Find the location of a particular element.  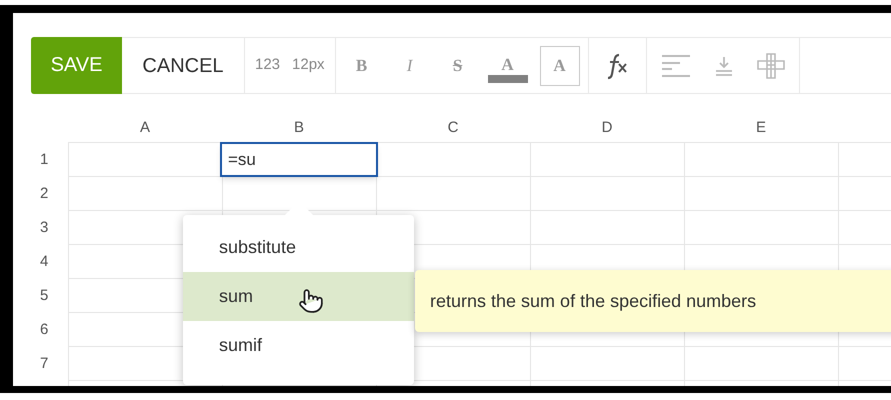

hand-cursor-icon is located at coordinates (311, 301).